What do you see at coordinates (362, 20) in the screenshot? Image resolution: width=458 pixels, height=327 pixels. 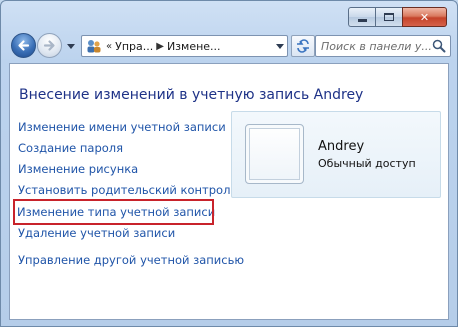 I see `minimize-icon` at bounding box center [362, 20].